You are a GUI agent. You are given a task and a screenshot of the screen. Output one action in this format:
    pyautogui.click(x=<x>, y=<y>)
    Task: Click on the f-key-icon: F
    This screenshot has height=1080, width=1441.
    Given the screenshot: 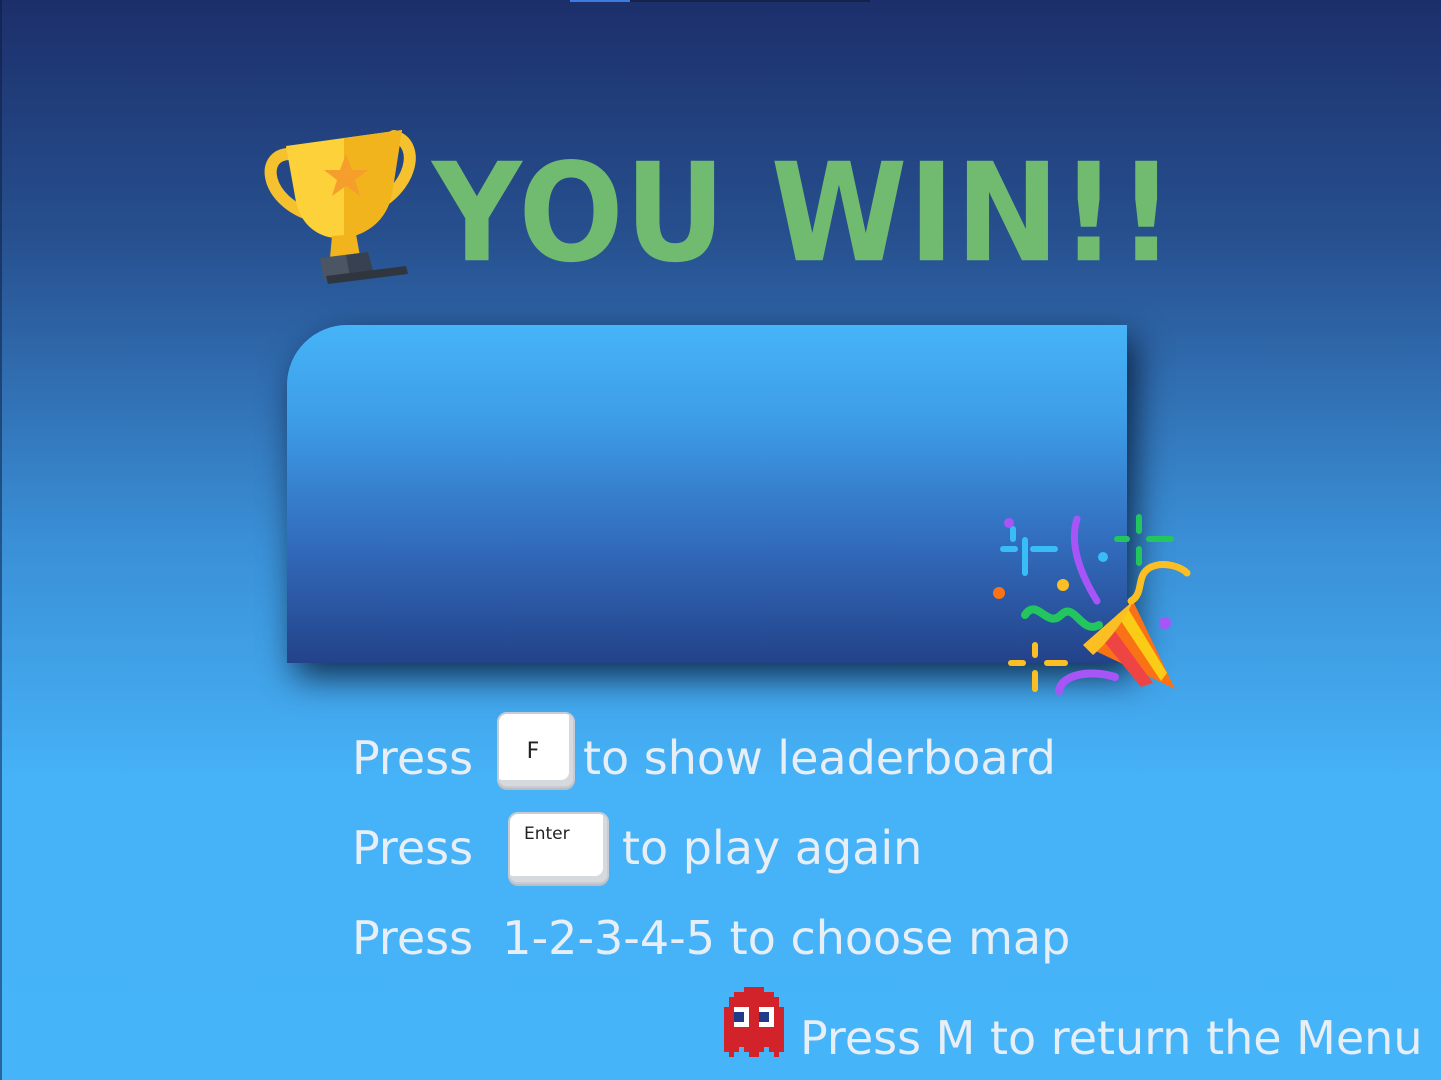 What is the action you would take?
    pyautogui.click(x=536, y=750)
    